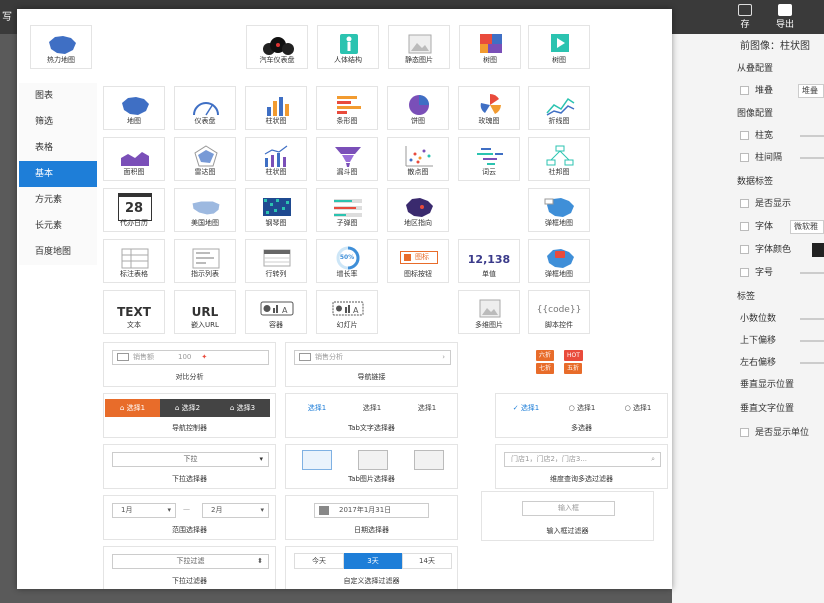 Image resolution: width=824 pixels, height=603 pixels. What do you see at coordinates (134, 108) in the screenshot?
I see `card-map: 地图` at bounding box center [134, 108].